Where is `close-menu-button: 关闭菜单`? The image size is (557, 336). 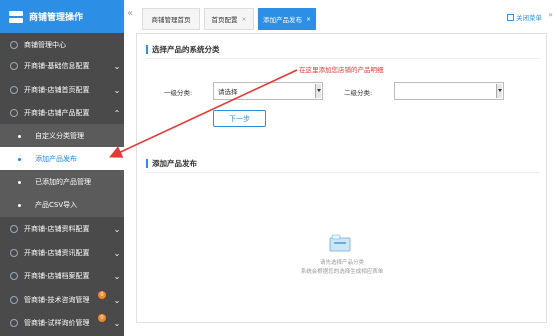 close-menu-button: 关闭菜单 is located at coordinates (524, 17).